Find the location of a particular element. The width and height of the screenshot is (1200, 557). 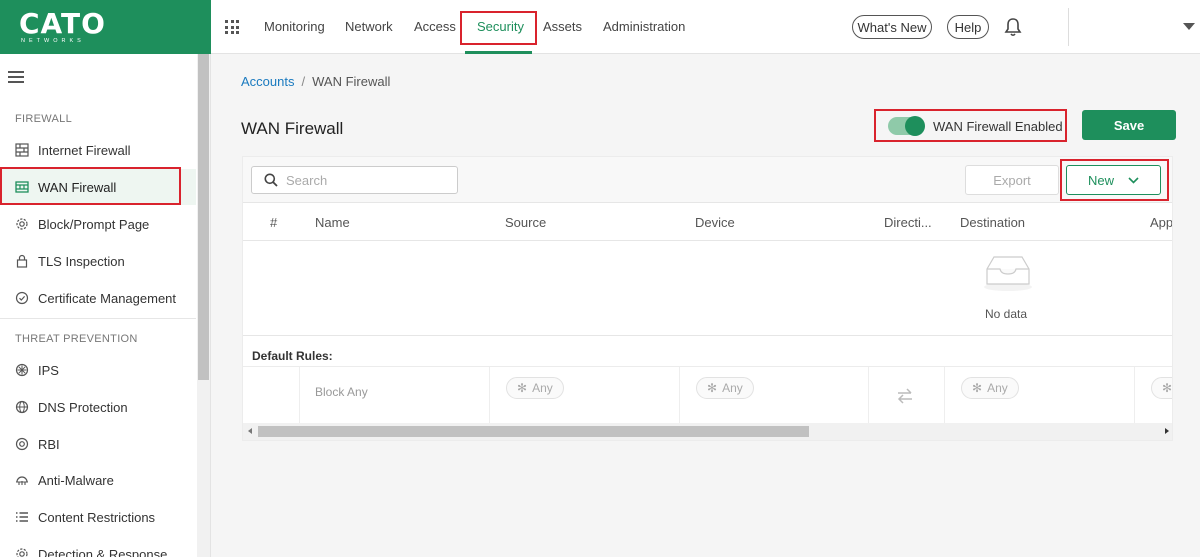

nav-monitoring: Monitoring is located at coordinates (294, 26).